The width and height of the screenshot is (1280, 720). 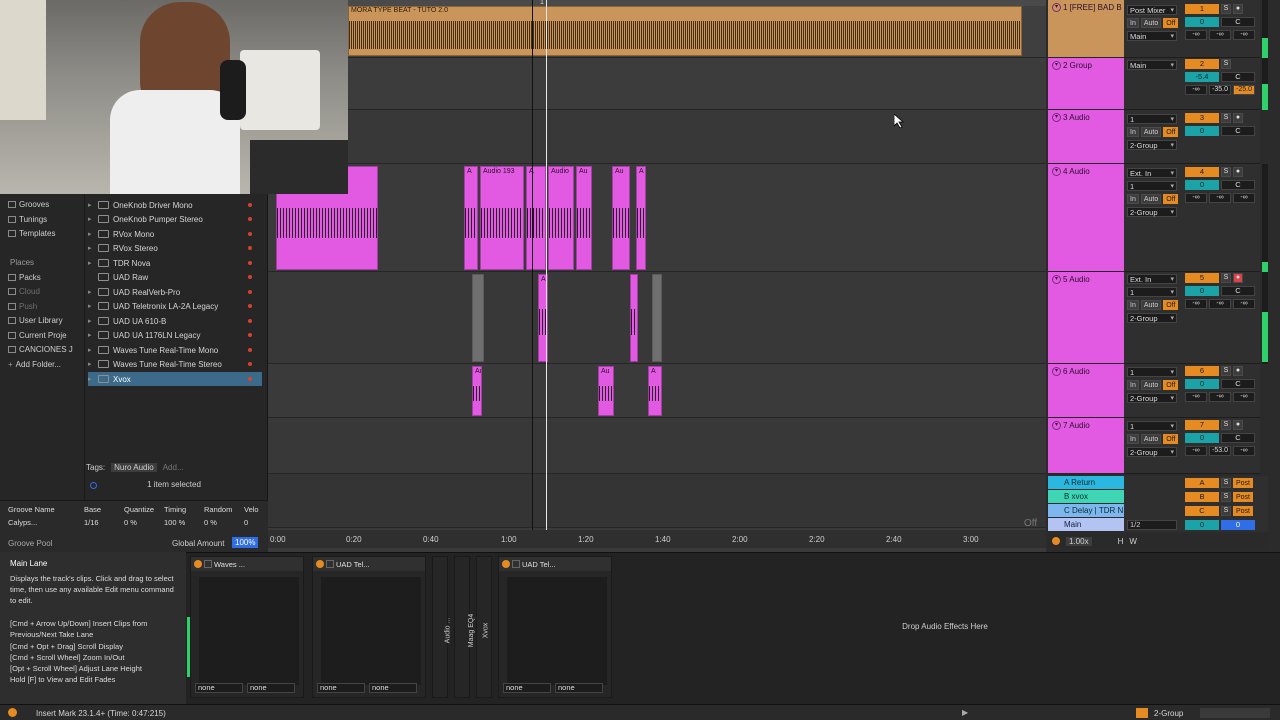 I want to click on track-header-2: ▾ 2 Group, so click(x=1086, y=84).